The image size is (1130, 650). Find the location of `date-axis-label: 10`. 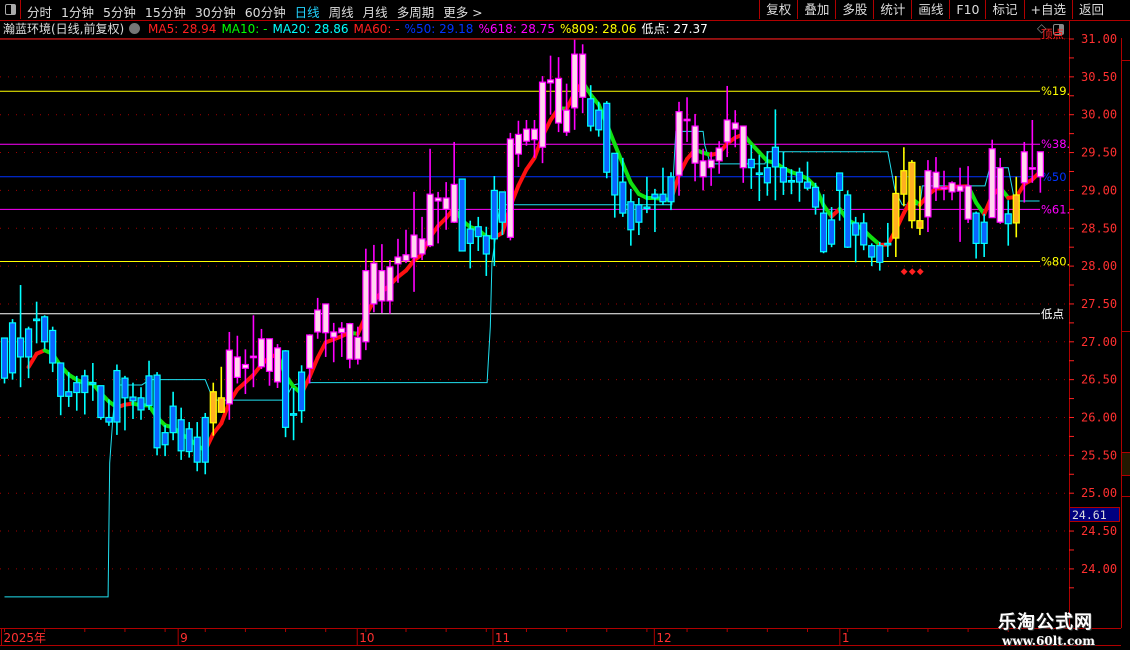

date-axis-label: 10 is located at coordinates (366, 638).